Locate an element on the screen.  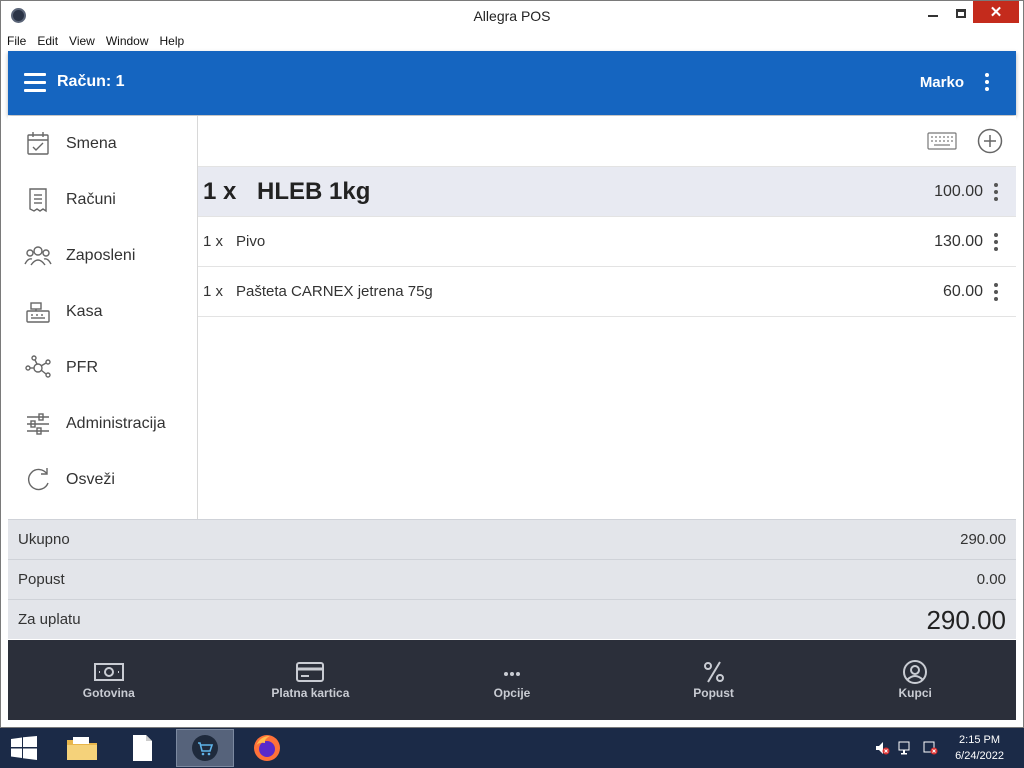
total-row: Ukupno 290.00 is located at coordinates (512, 539).